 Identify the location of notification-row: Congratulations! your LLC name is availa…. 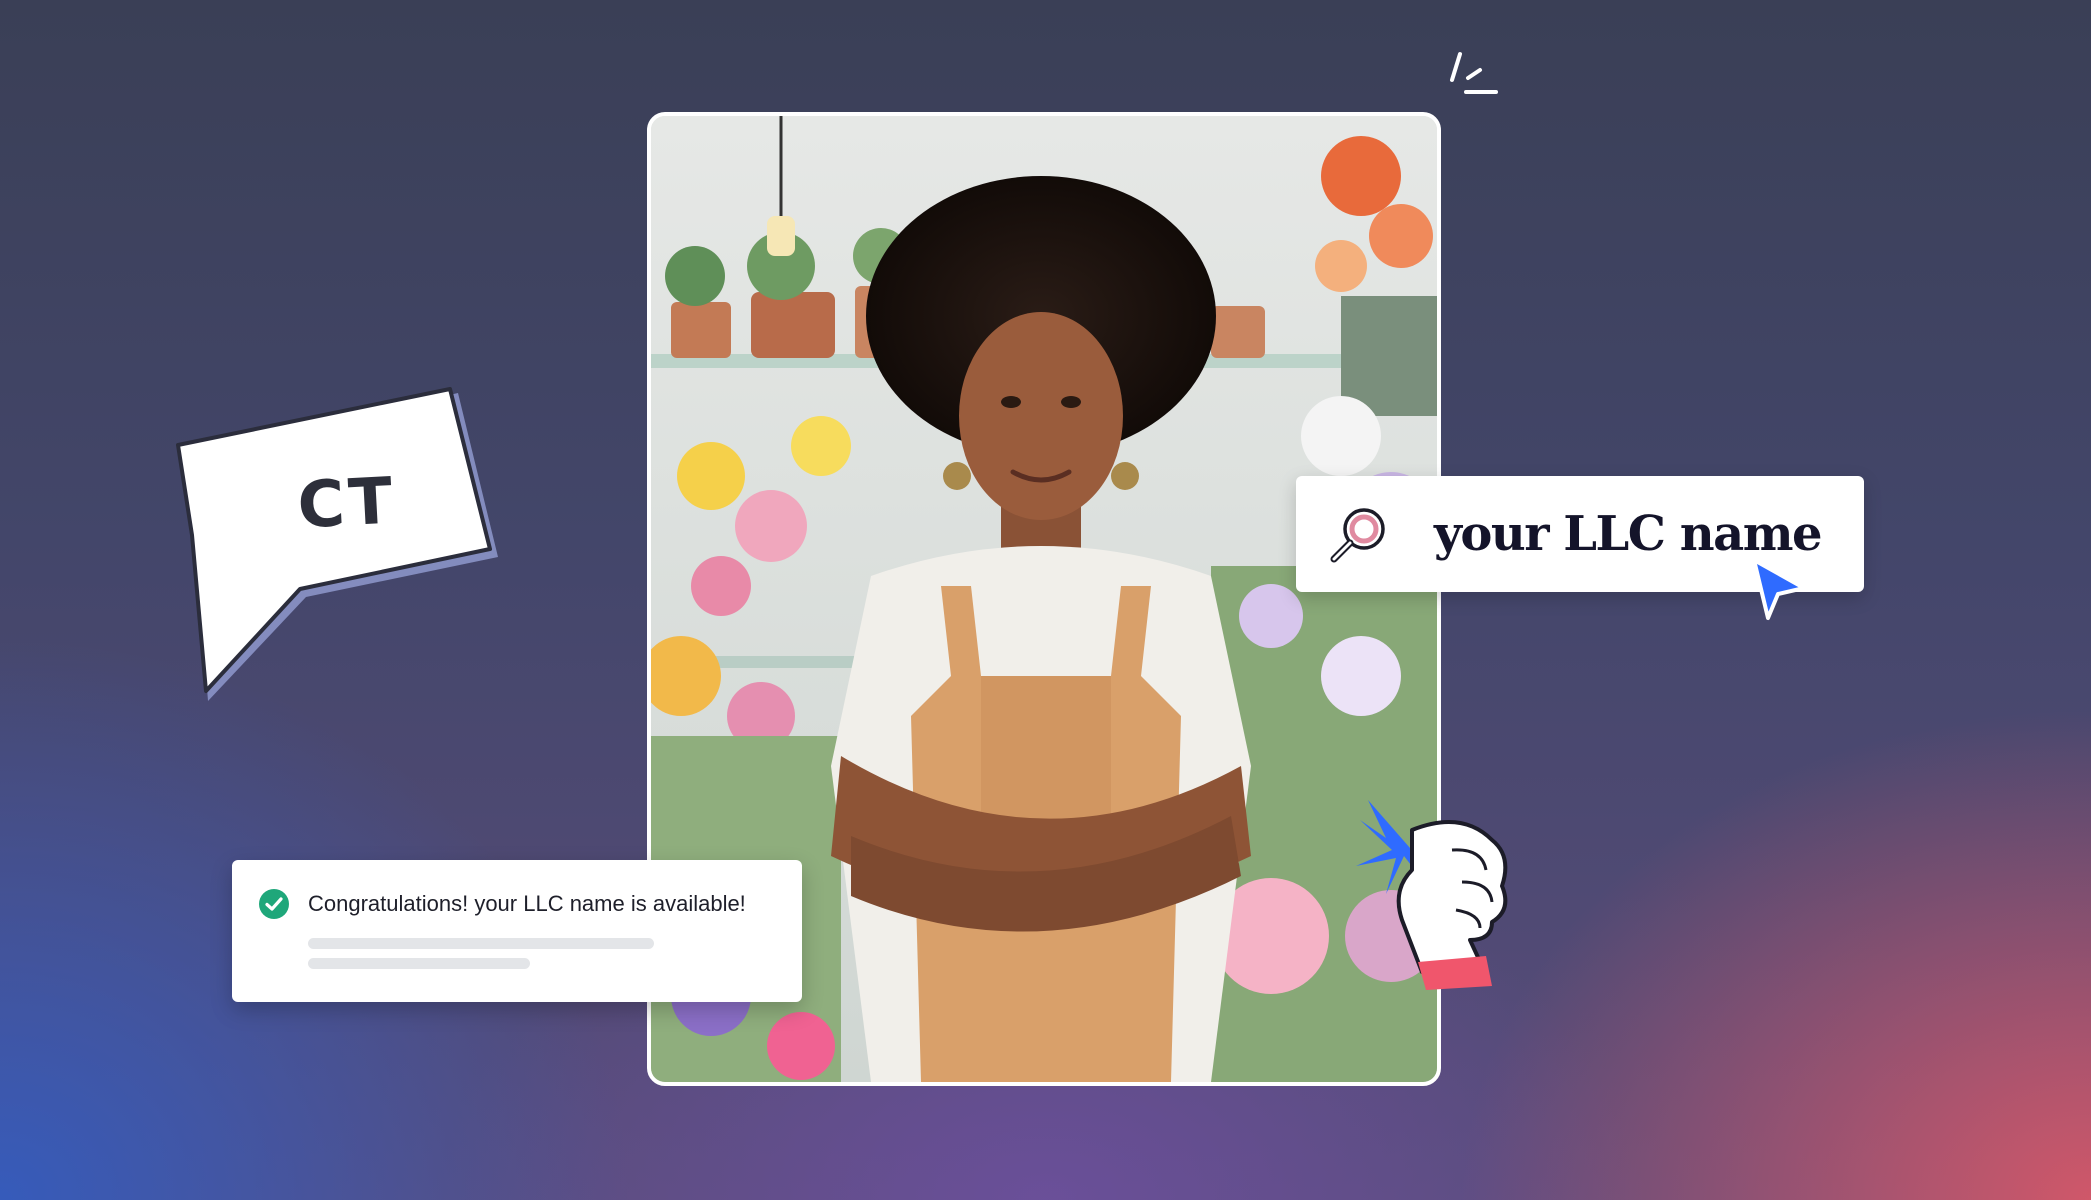
(517, 904).